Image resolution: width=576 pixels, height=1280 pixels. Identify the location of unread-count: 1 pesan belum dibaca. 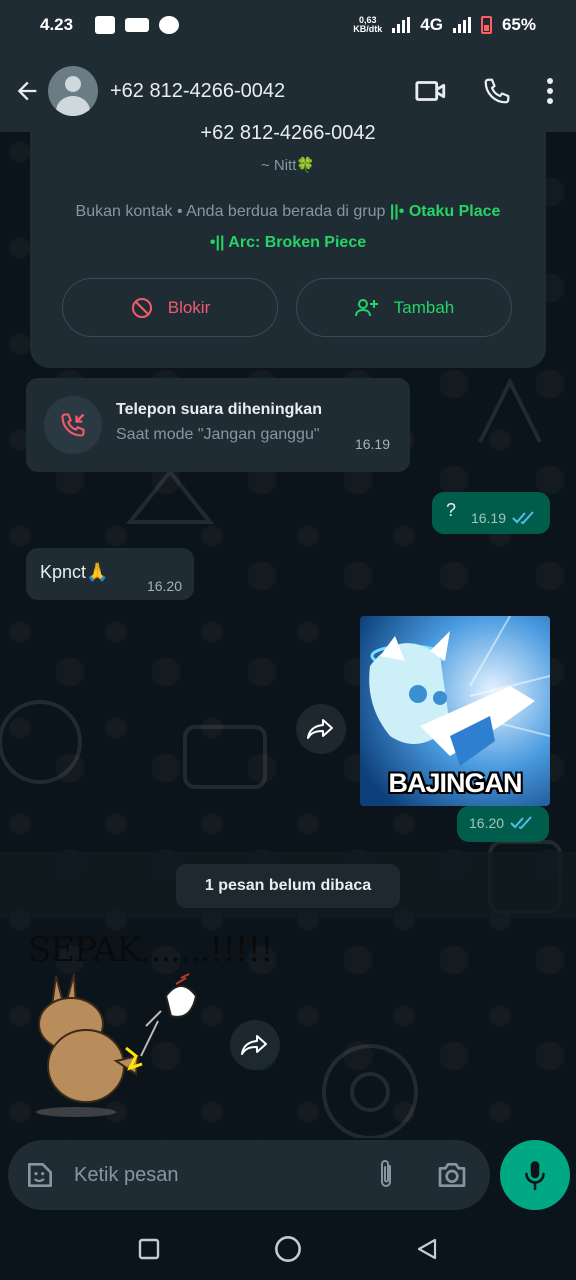
(288, 886).